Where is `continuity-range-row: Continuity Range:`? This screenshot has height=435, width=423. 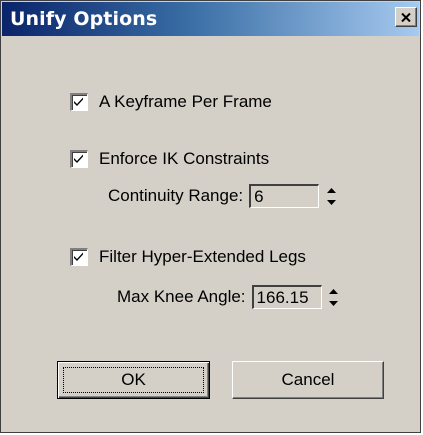
continuity-range-row: Continuity Range: is located at coordinates (222, 196).